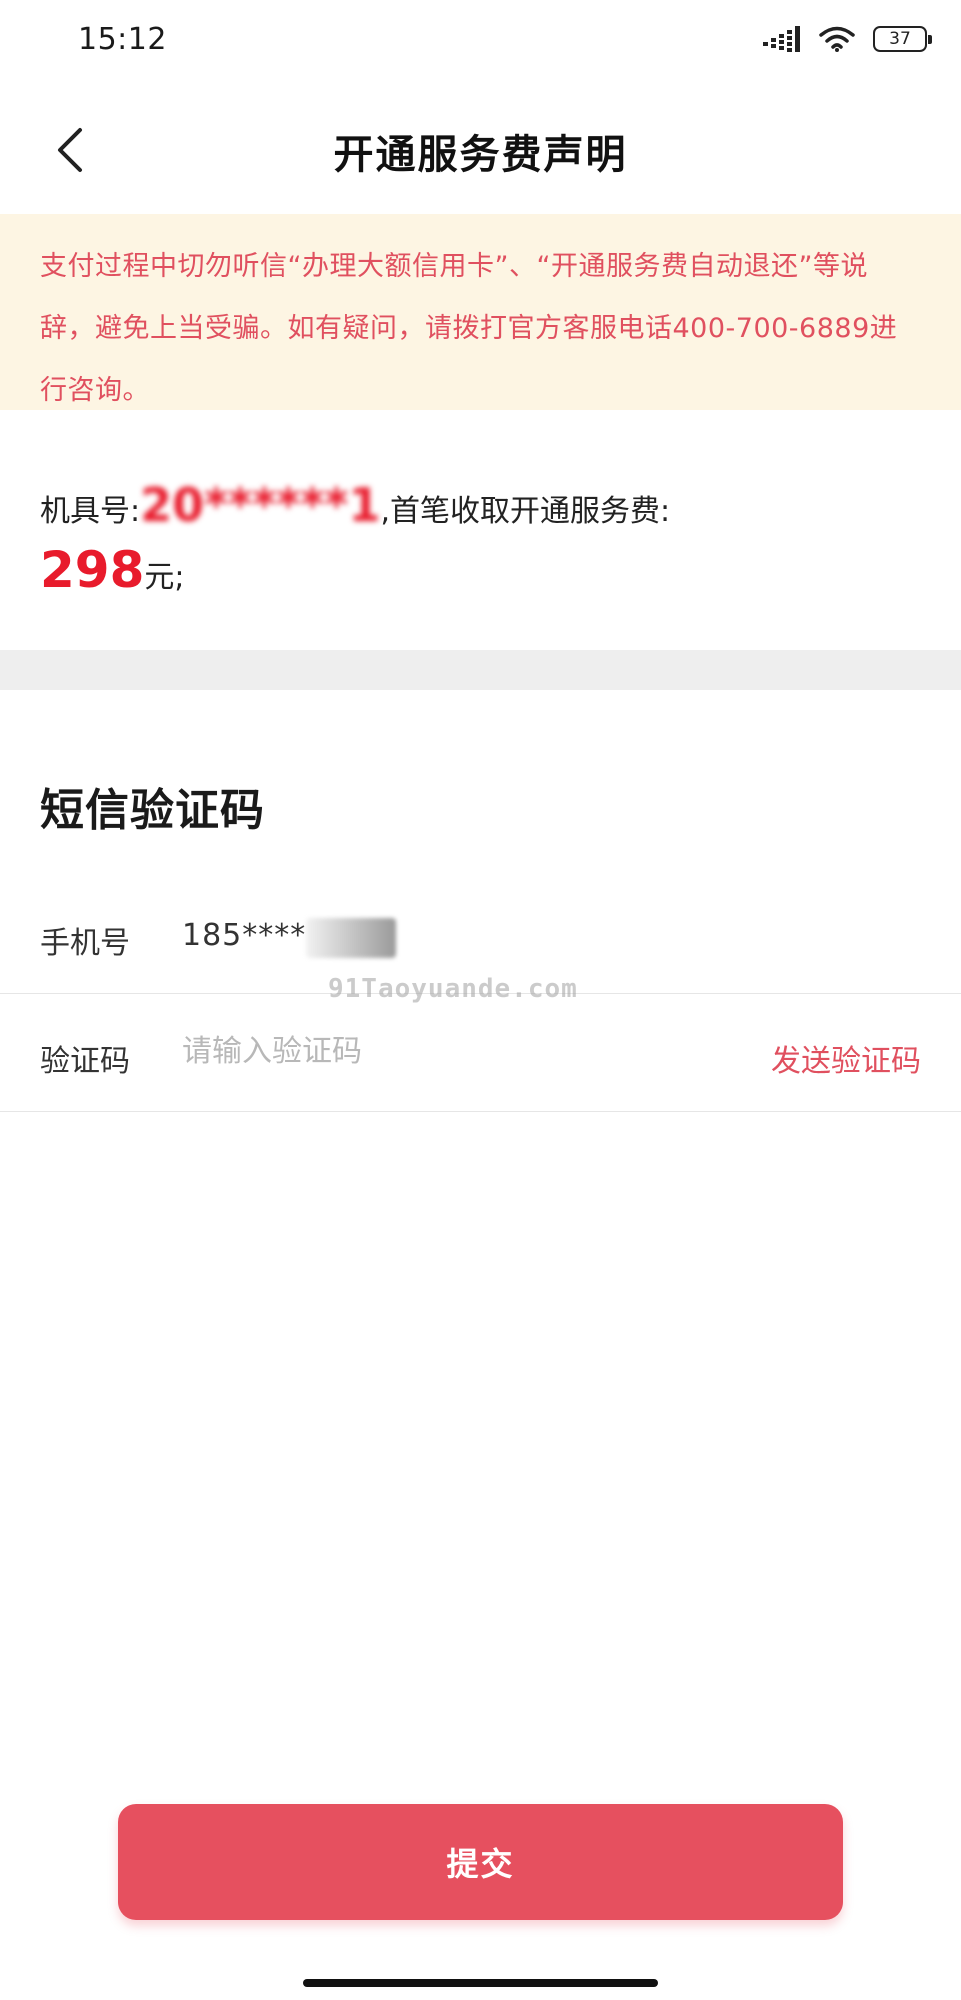 This screenshot has height=2000, width=961. What do you see at coordinates (480, 42) in the screenshot?
I see `status-bar: 15:12 37` at bounding box center [480, 42].